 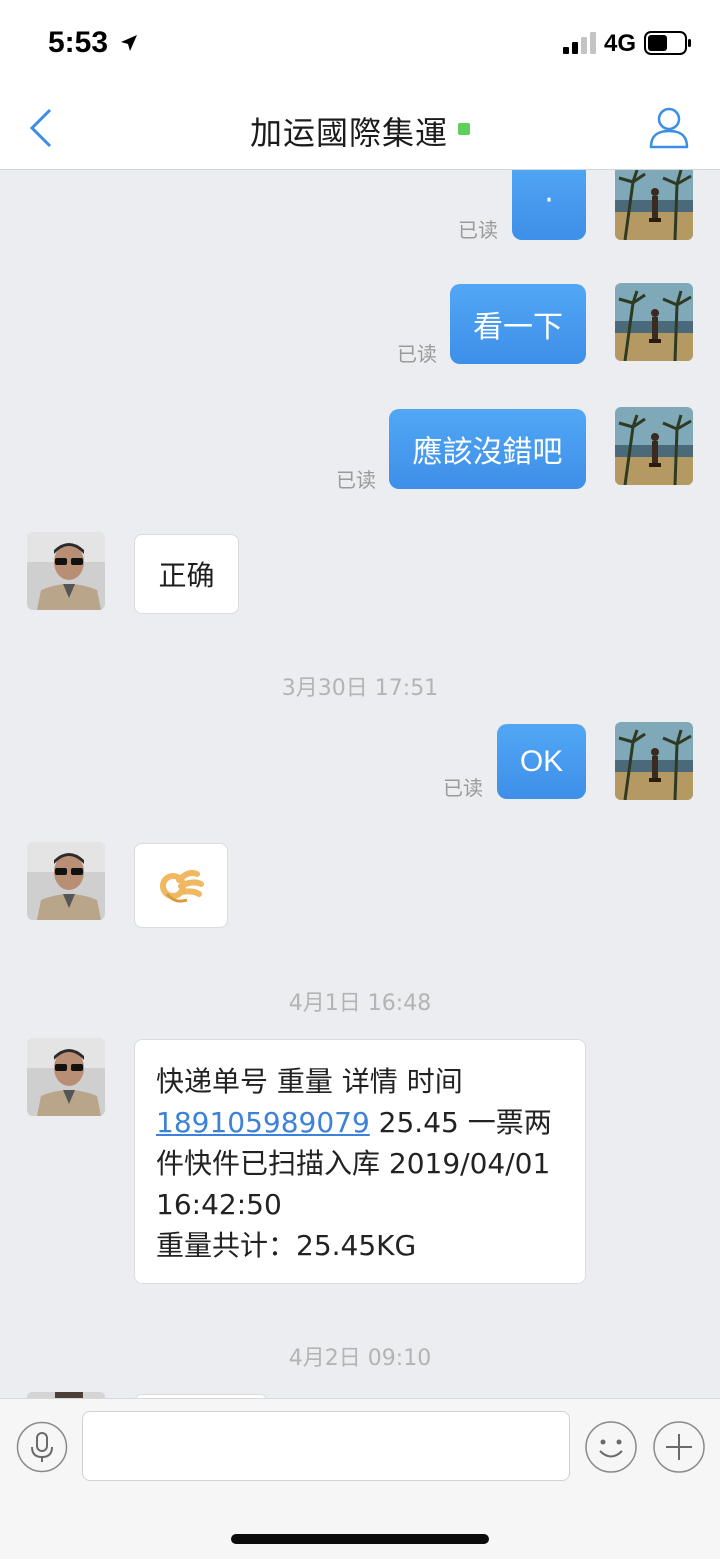 What do you see at coordinates (667, 43) in the screenshot?
I see `battery-icon` at bounding box center [667, 43].